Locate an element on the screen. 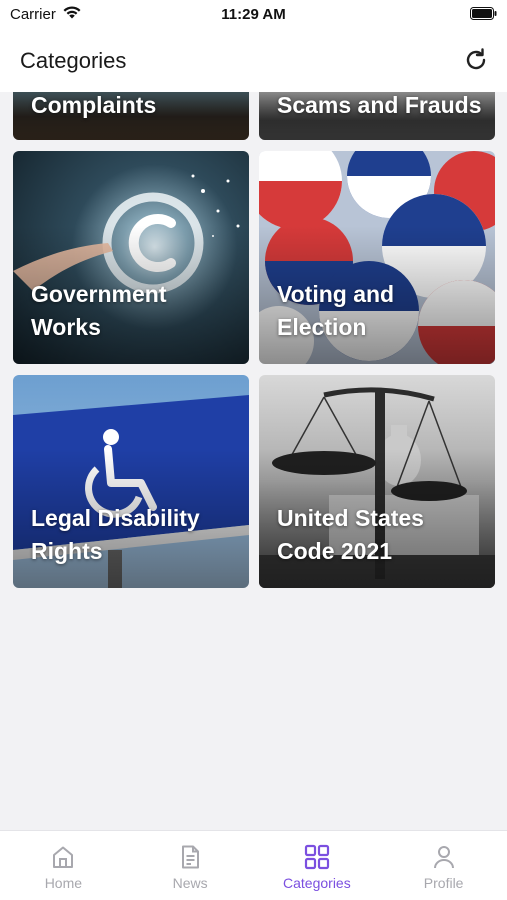 Image resolution: width=507 pixels, height=900 pixels. category-label: United States Code 2021 is located at coordinates (350, 534).